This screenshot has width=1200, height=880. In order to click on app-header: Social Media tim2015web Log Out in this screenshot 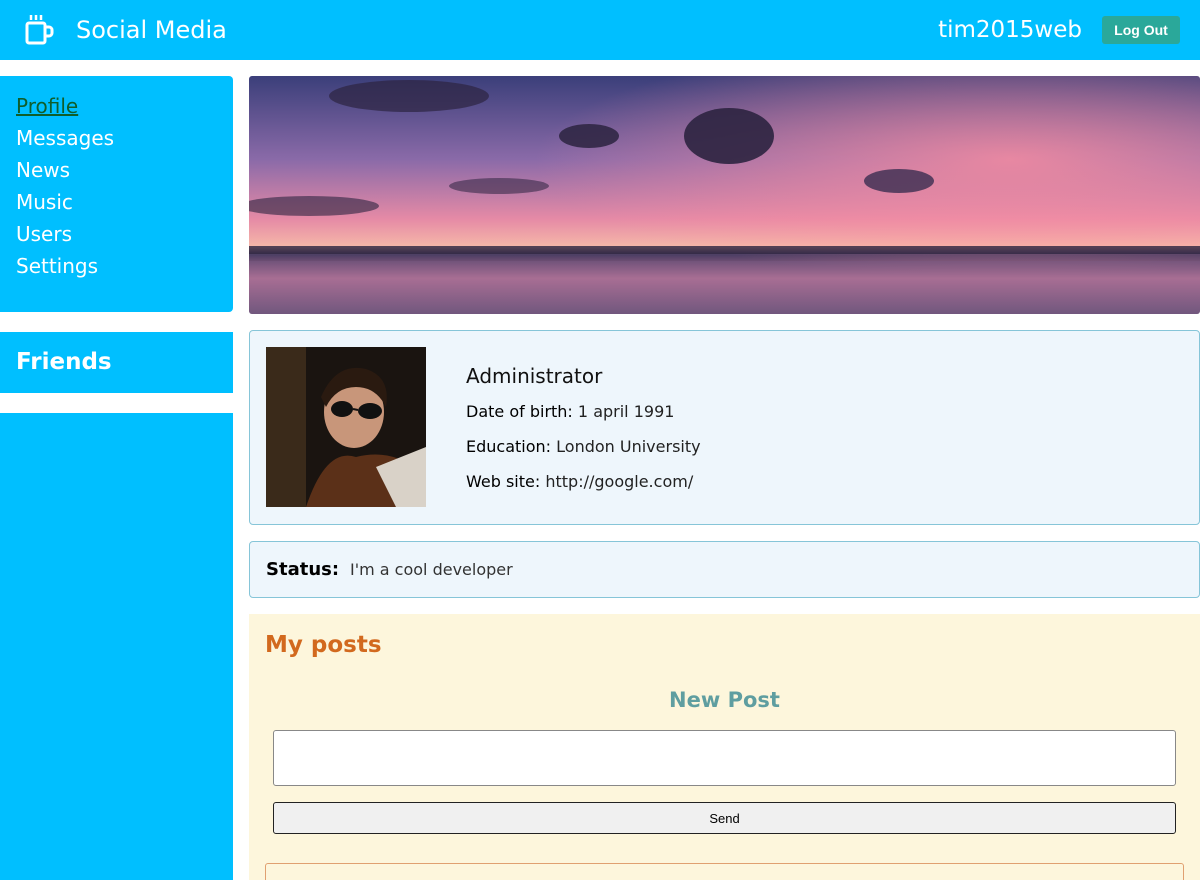, I will do `click(600, 30)`.